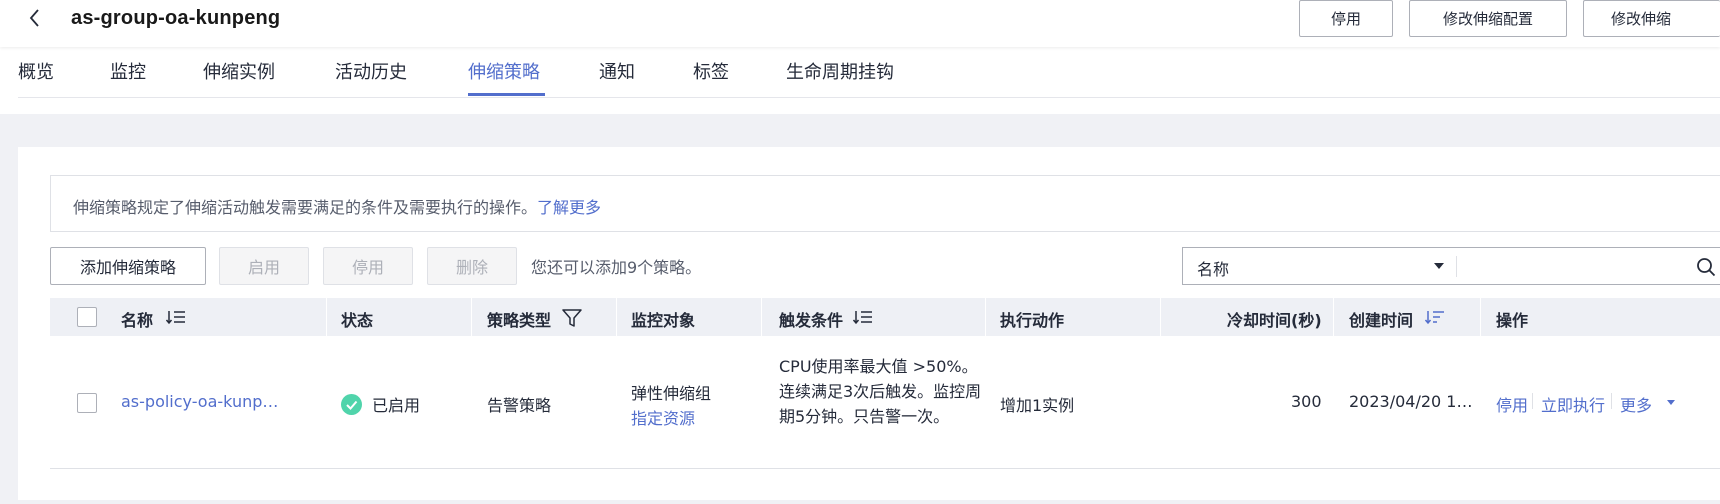 This screenshot has width=1720, height=504. Describe the element at coordinates (617, 71) in the screenshot. I see `tab-notifications: 通知` at that location.